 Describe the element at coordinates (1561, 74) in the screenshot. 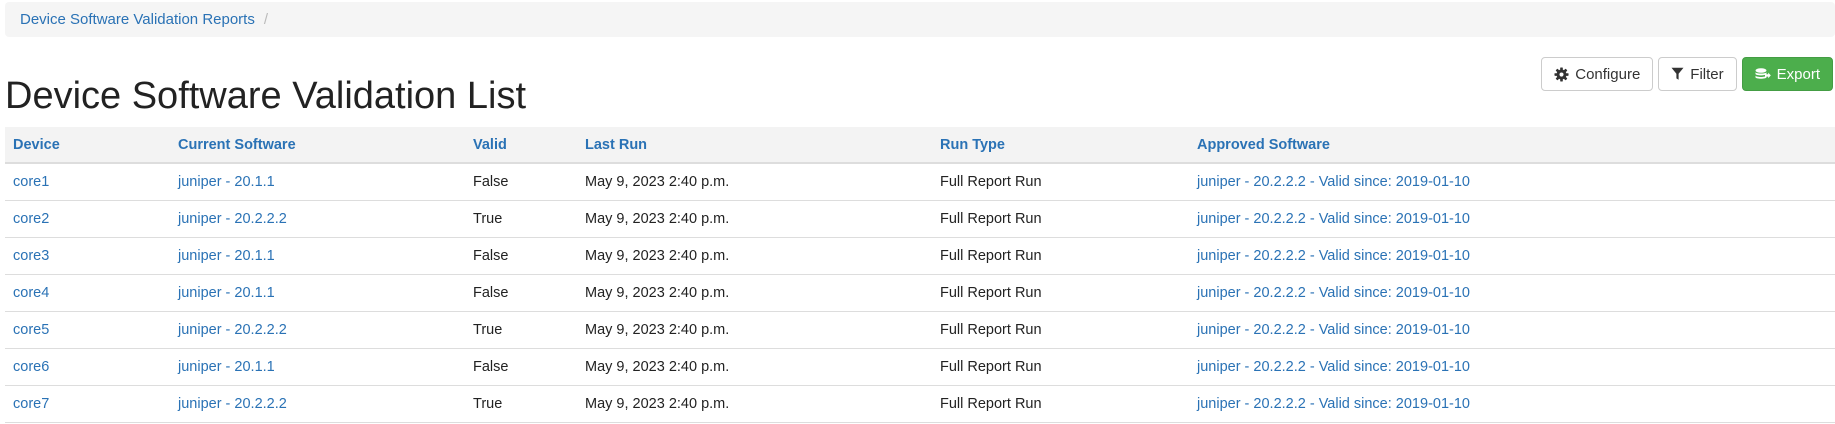

I see `gear-icon` at that location.